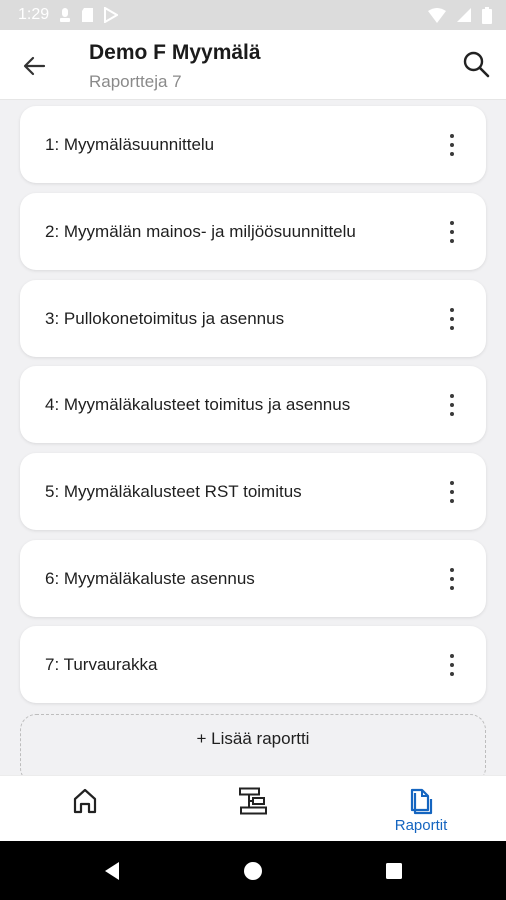  I want to click on nav-home, so click(85, 809).